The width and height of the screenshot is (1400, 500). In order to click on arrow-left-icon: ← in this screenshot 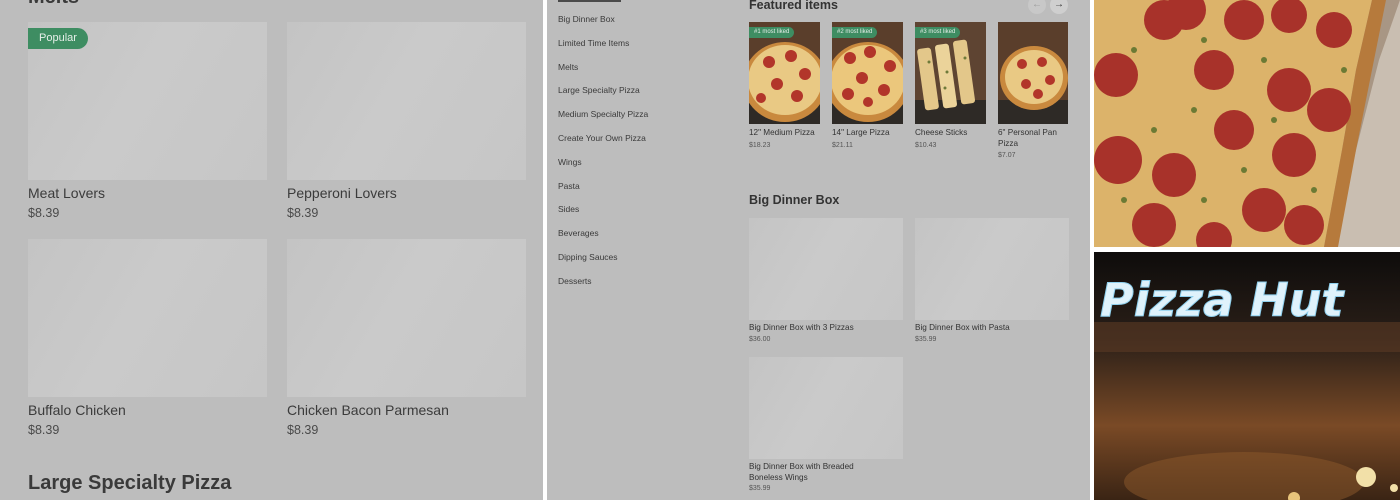, I will do `click(1037, 5)`.